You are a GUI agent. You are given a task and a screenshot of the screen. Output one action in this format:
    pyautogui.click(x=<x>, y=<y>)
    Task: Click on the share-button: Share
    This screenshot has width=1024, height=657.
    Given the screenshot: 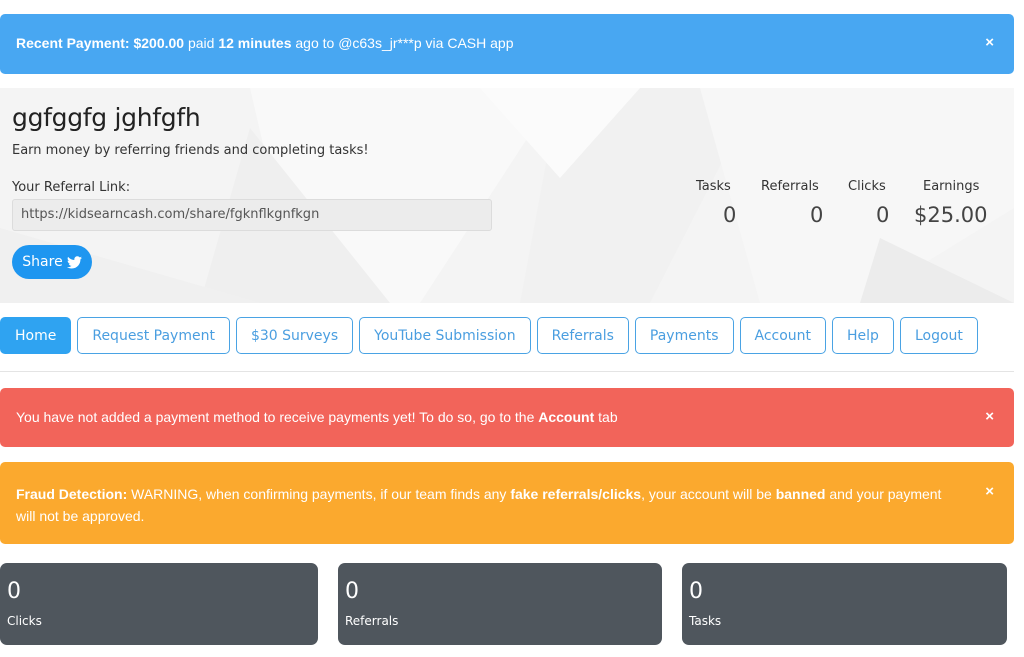 What is the action you would take?
    pyautogui.click(x=52, y=262)
    